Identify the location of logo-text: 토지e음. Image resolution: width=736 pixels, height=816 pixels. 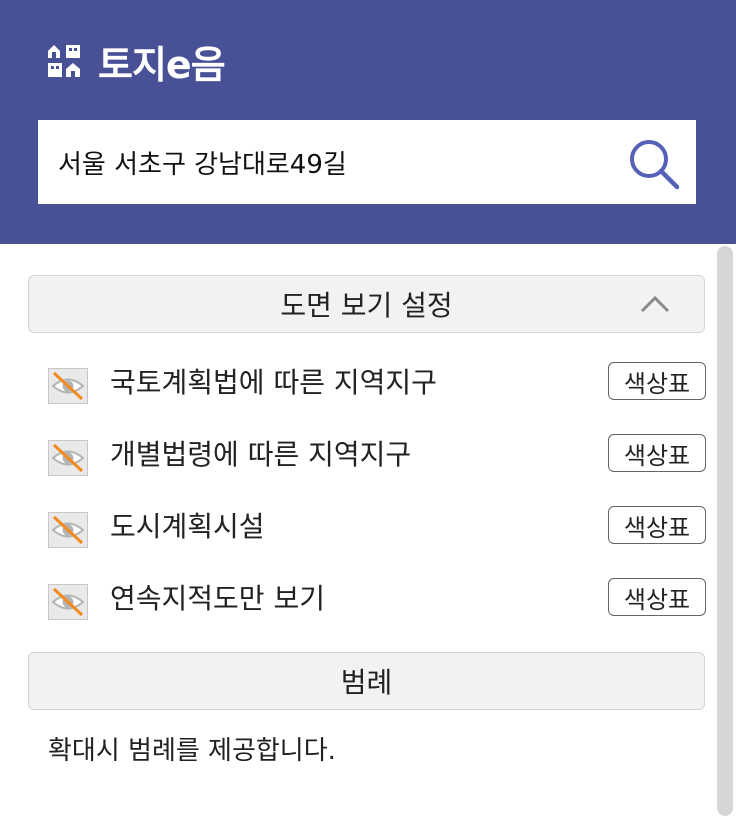
(162, 64).